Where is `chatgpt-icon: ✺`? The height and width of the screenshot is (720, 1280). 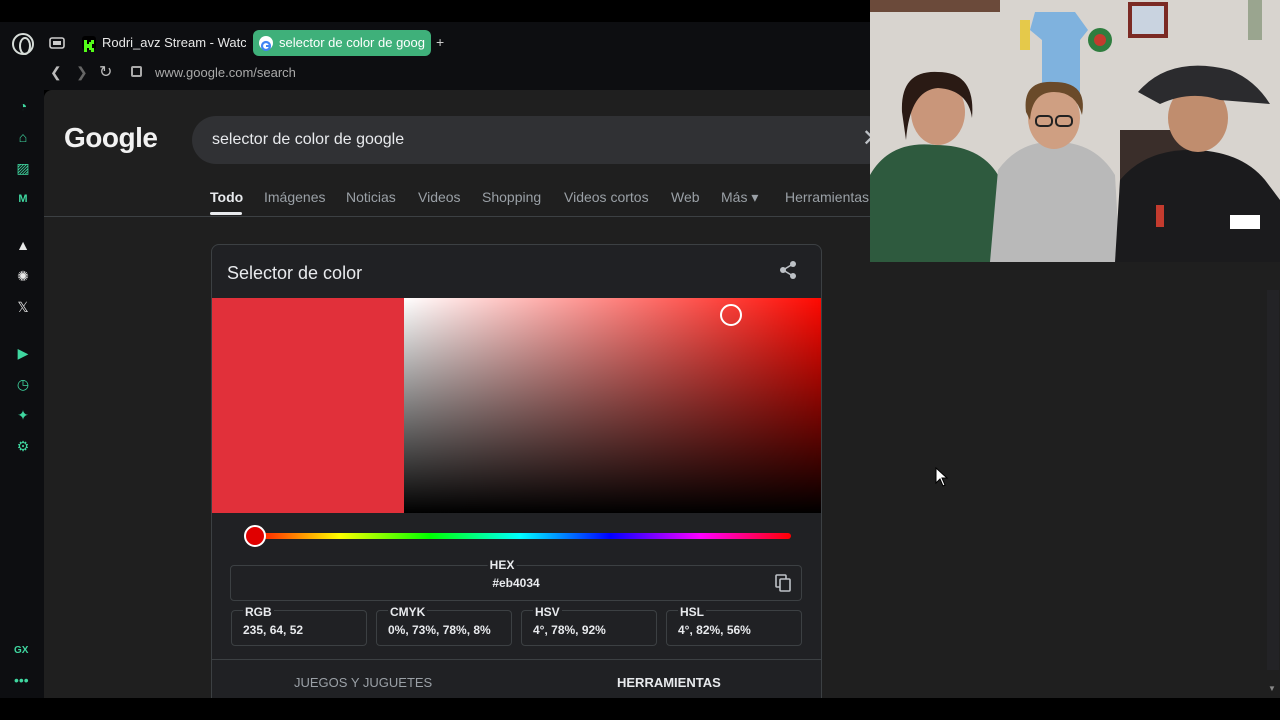 chatgpt-icon: ✺ is located at coordinates (23, 276).